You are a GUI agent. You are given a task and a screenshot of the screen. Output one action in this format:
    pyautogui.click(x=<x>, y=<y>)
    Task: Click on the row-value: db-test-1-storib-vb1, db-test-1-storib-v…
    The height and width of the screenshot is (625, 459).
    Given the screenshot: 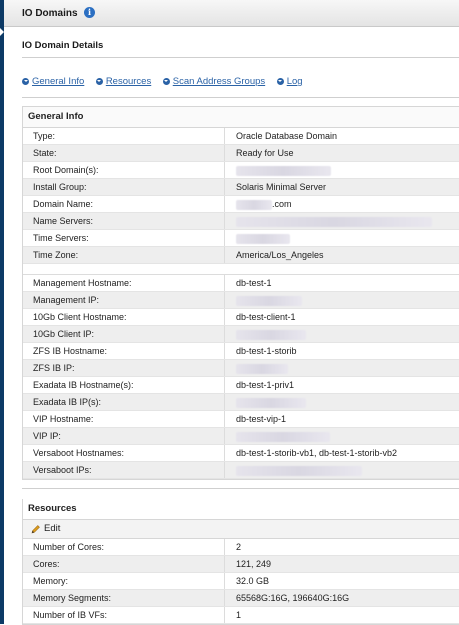 What is the action you would take?
    pyautogui.click(x=317, y=453)
    